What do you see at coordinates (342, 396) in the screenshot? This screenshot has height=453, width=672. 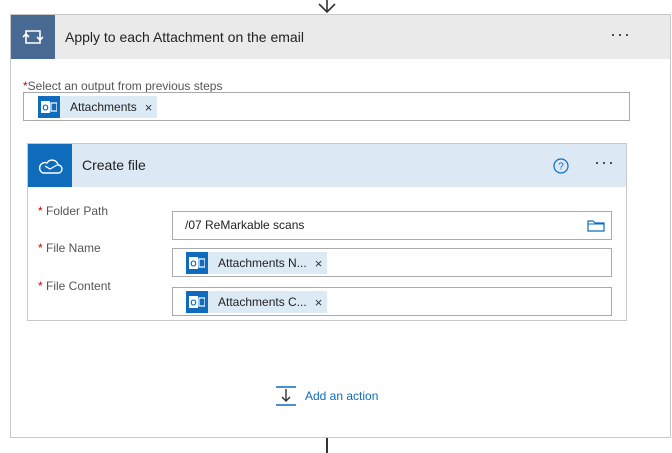 I see `add-action-label: Add an action` at bounding box center [342, 396].